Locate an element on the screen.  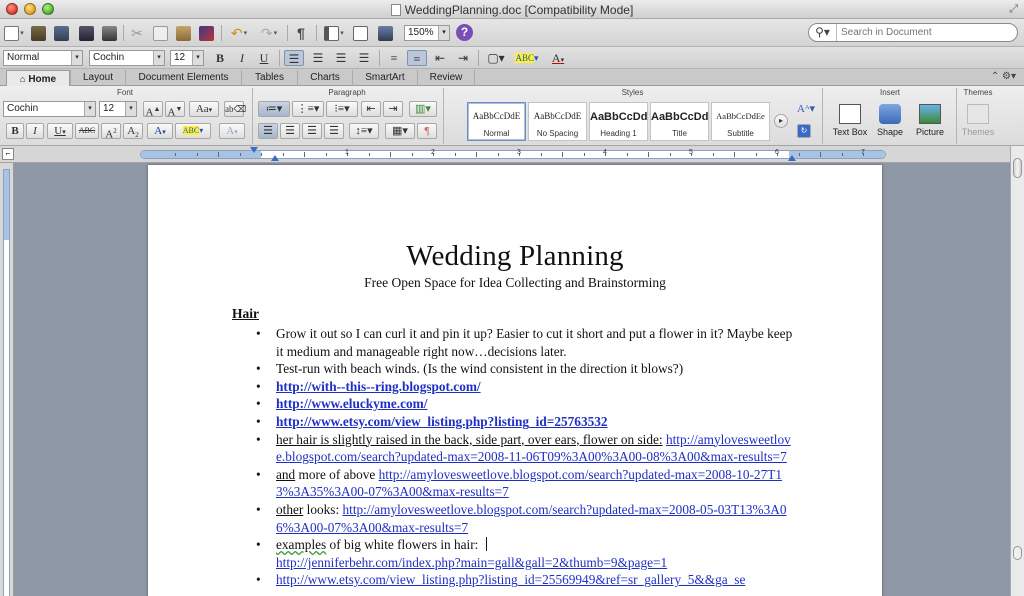
tab-review: Review is located at coordinates (446, 78).